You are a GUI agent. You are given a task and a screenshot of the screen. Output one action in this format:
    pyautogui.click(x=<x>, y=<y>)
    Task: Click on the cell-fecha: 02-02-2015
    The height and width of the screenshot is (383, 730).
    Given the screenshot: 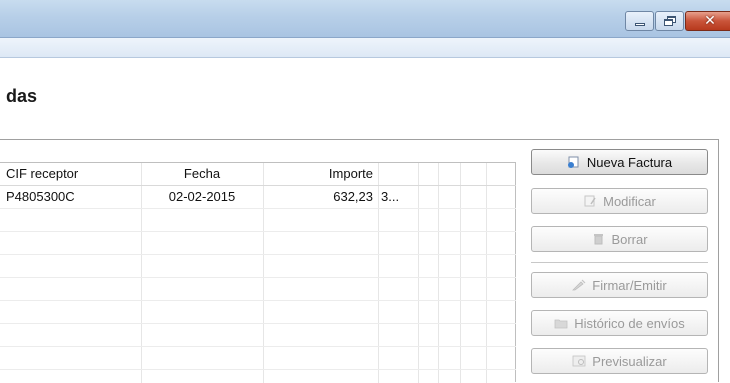 What is the action you would take?
    pyautogui.click(x=202, y=196)
    